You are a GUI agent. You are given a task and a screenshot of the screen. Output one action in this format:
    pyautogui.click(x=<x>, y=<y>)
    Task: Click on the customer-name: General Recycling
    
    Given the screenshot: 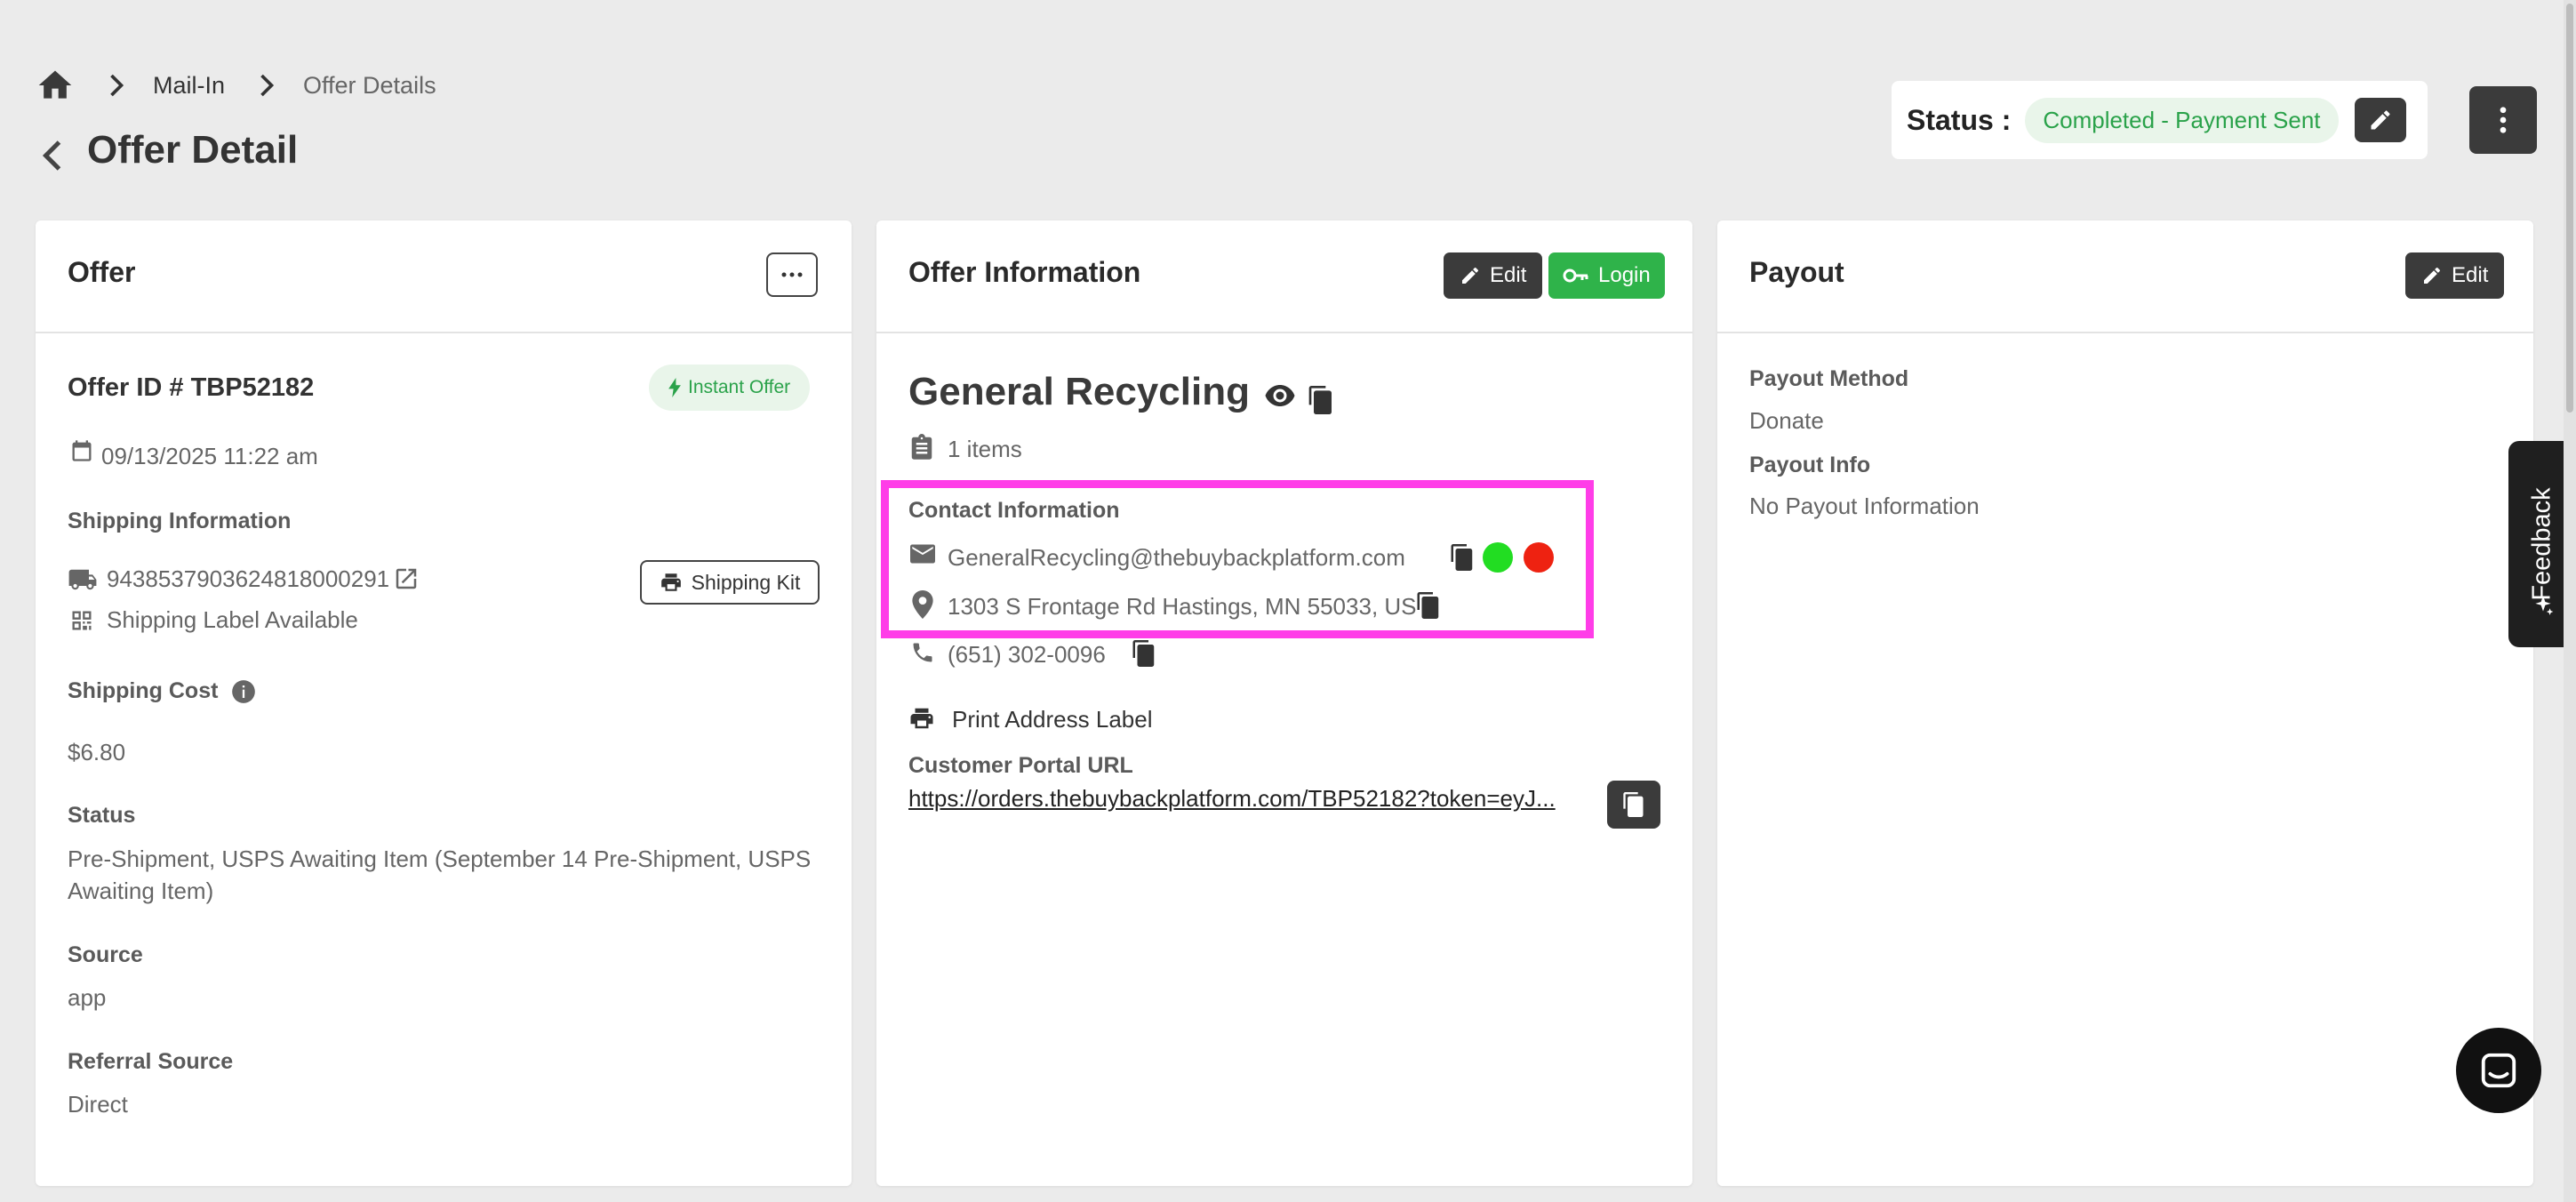 What is the action you would take?
    pyautogui.click(x=1079, y=391)
    